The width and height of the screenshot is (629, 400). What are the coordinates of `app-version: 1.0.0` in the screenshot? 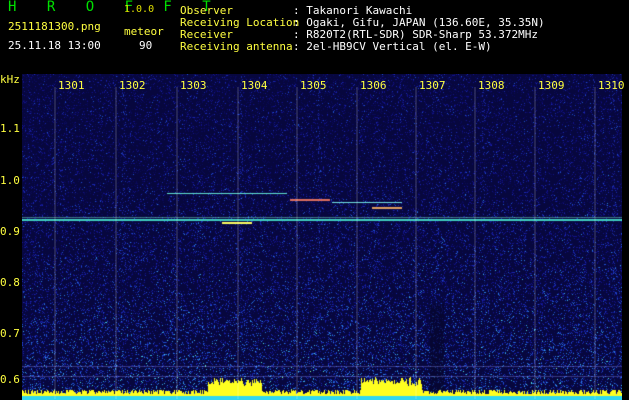 It's located at (139, 9).